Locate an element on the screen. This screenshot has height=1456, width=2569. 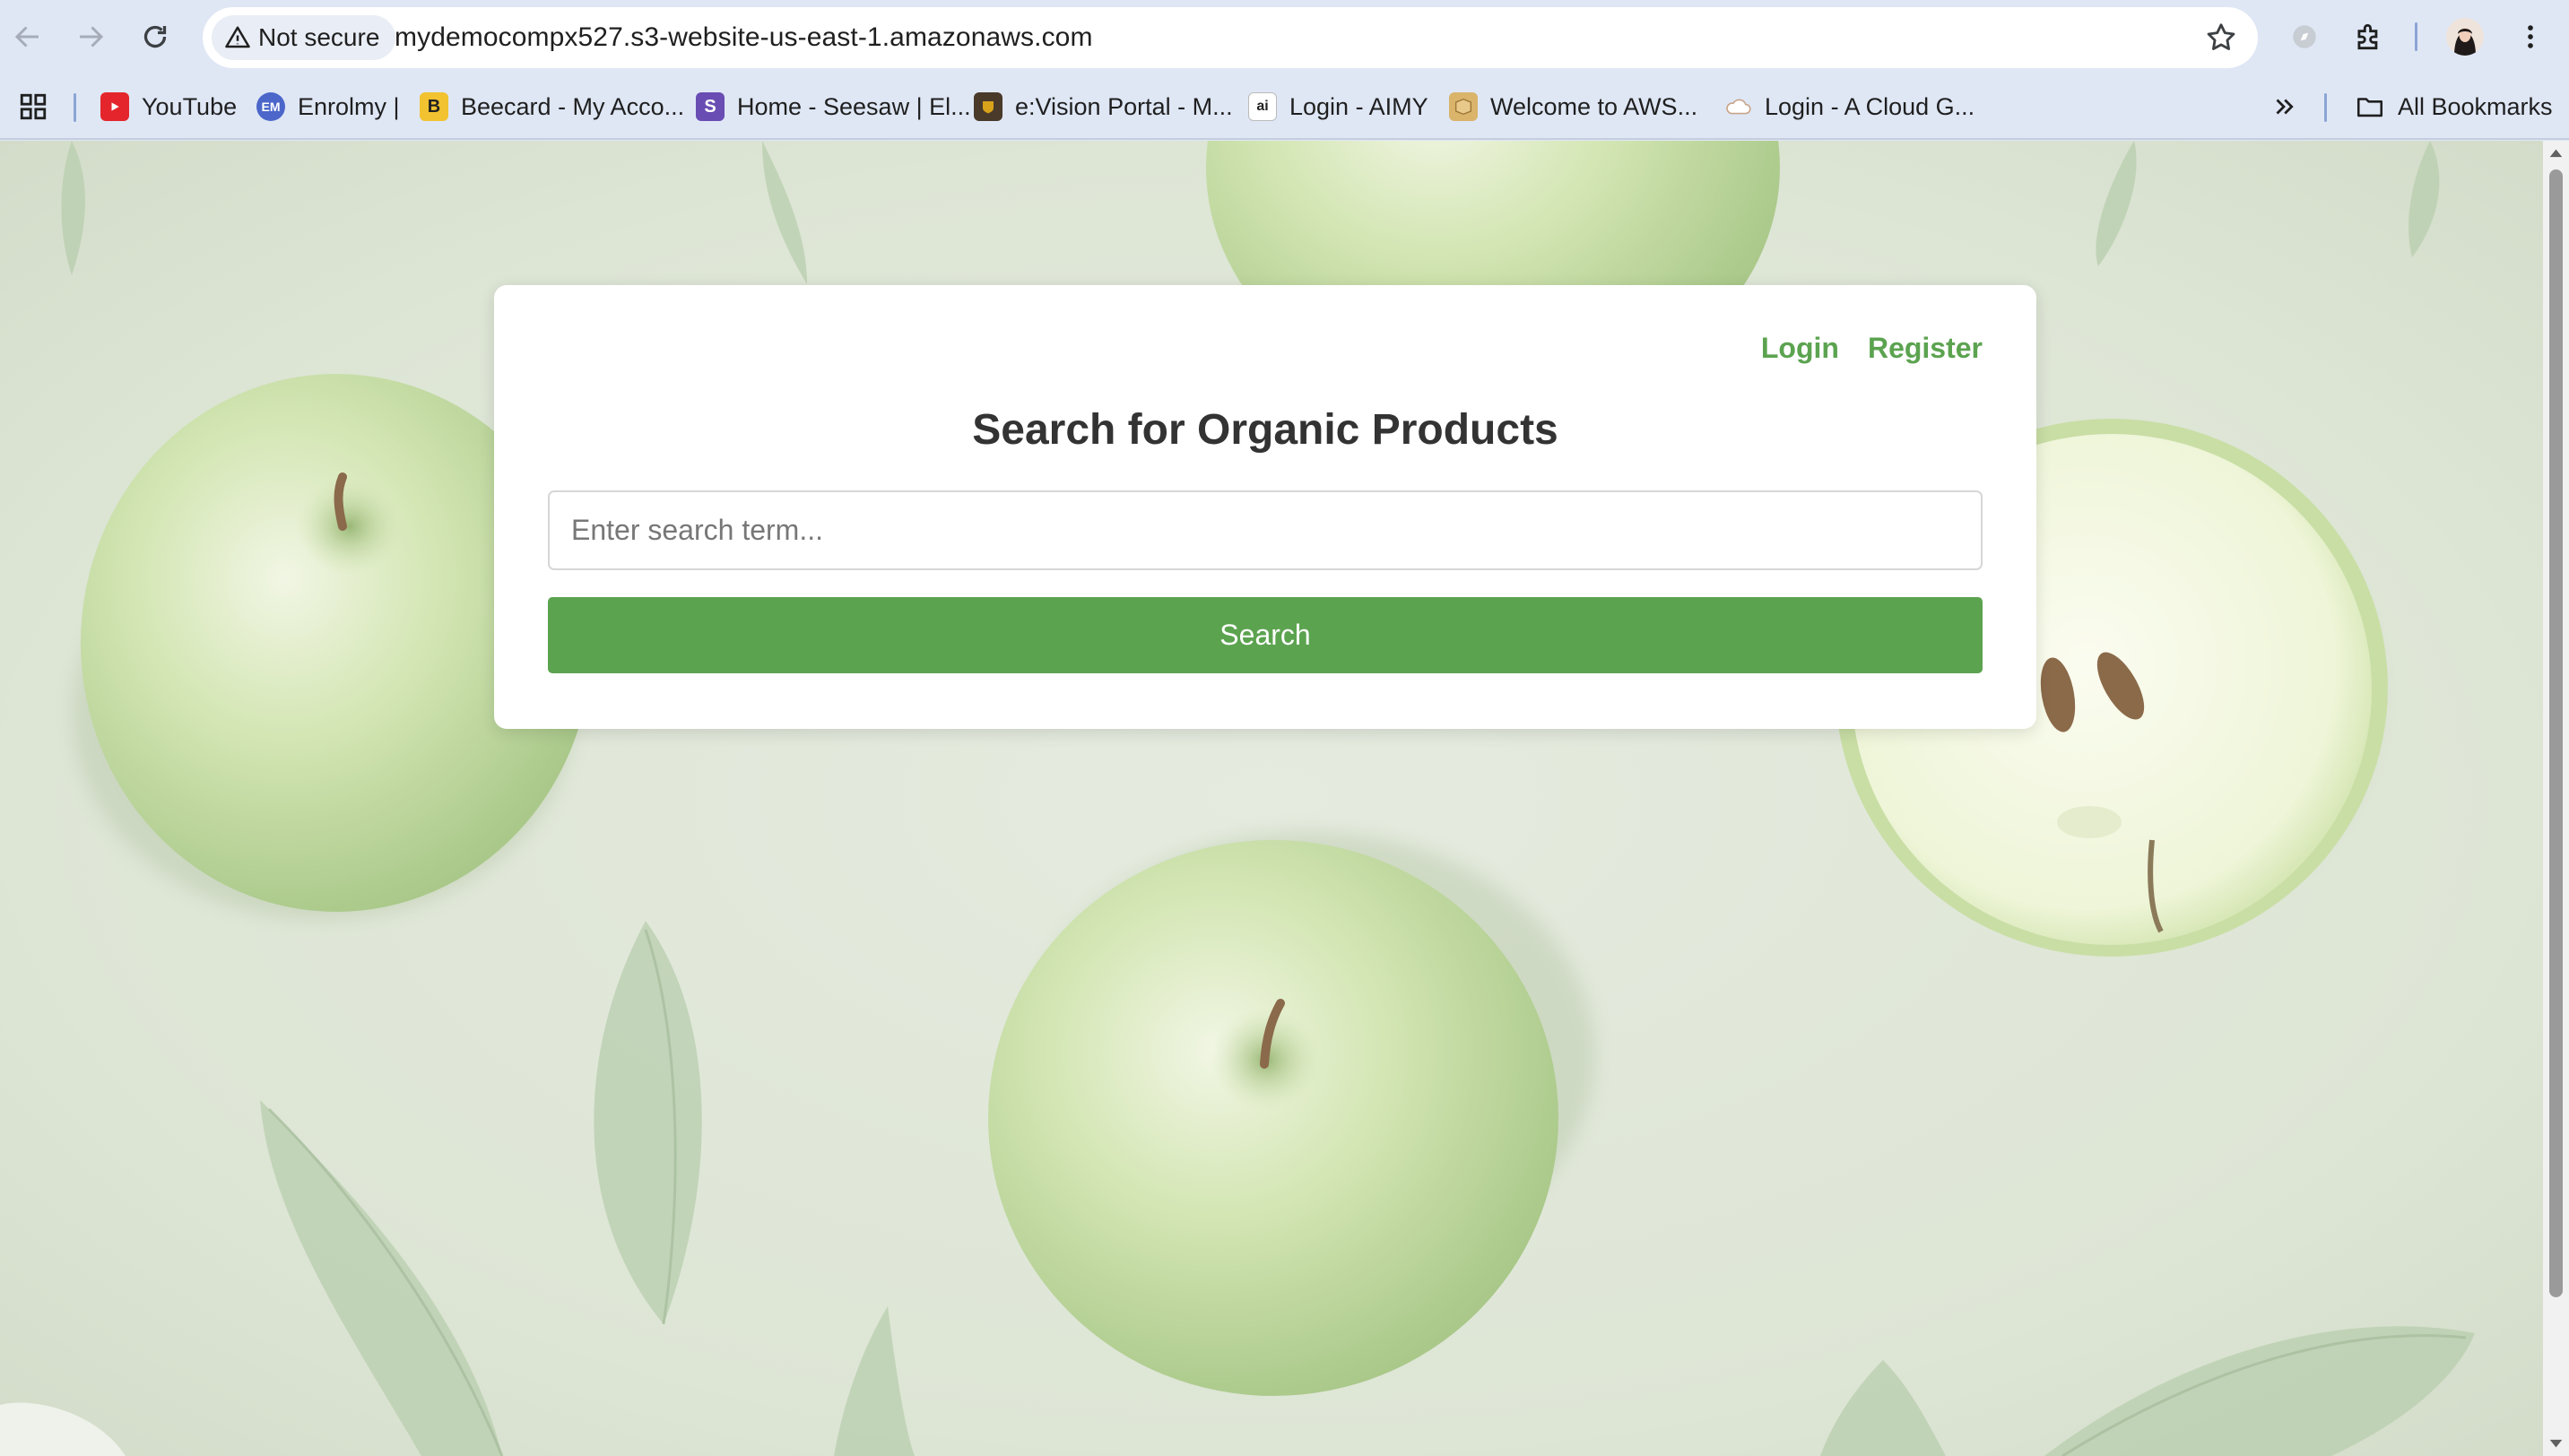
scroll-up-arrow-icon is located at coordinates (2556, 152).